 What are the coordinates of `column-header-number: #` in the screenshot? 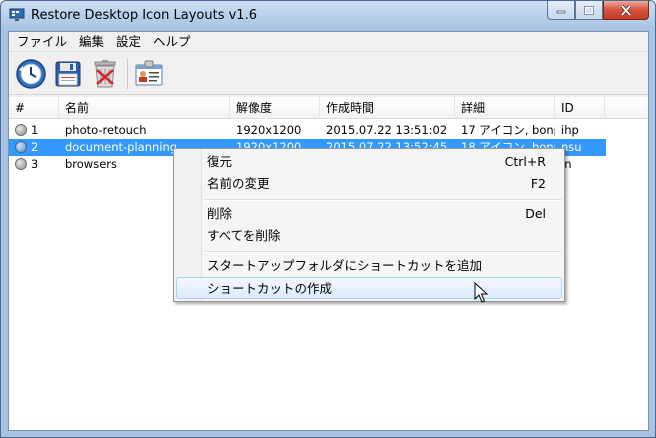 It's located at (34, 108).